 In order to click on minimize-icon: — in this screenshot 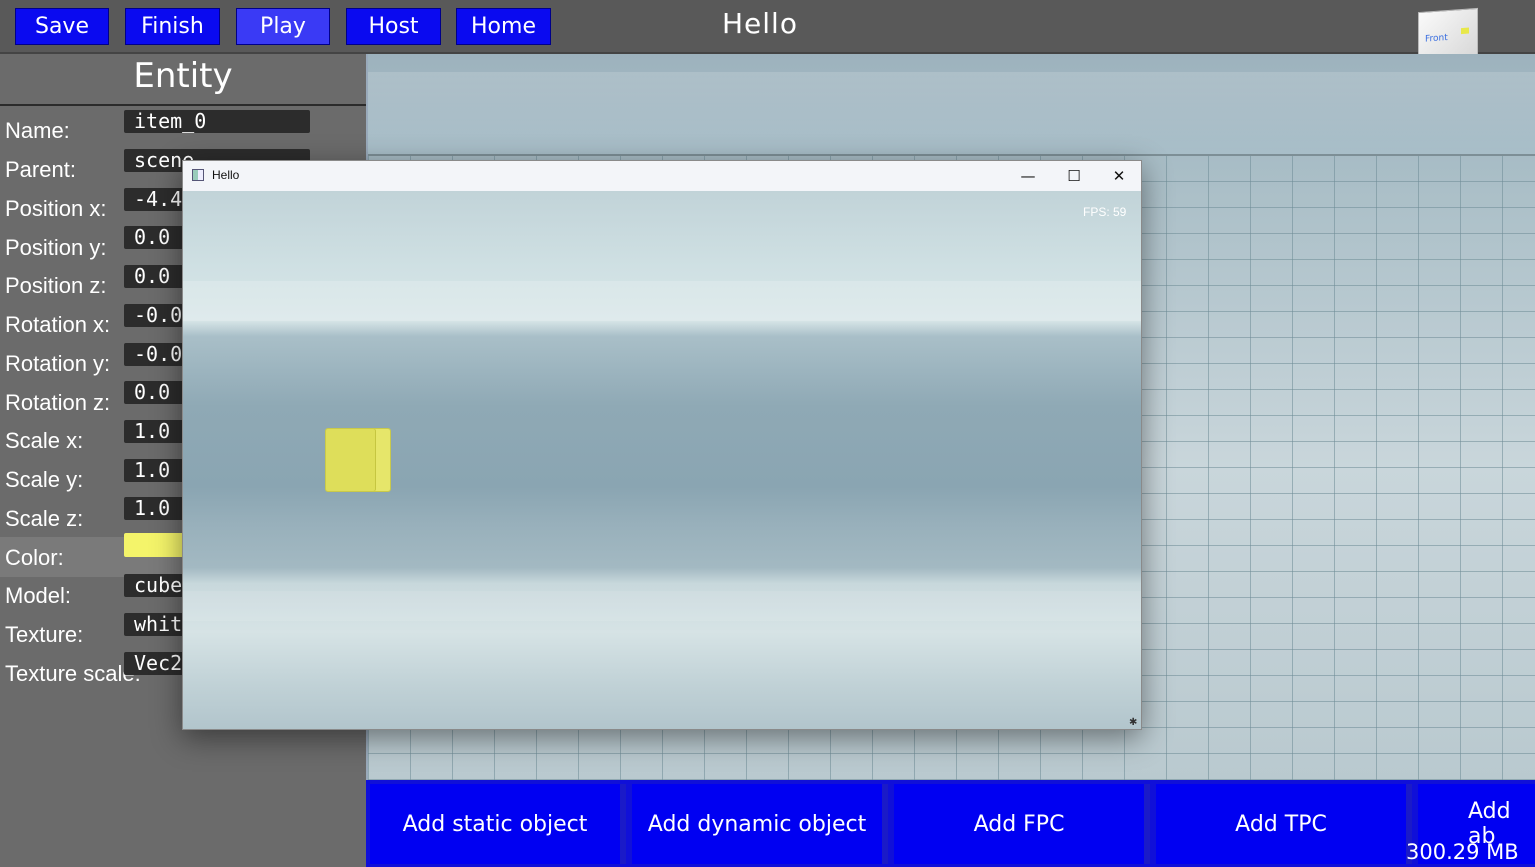, I will do `click(1028, 176)`.